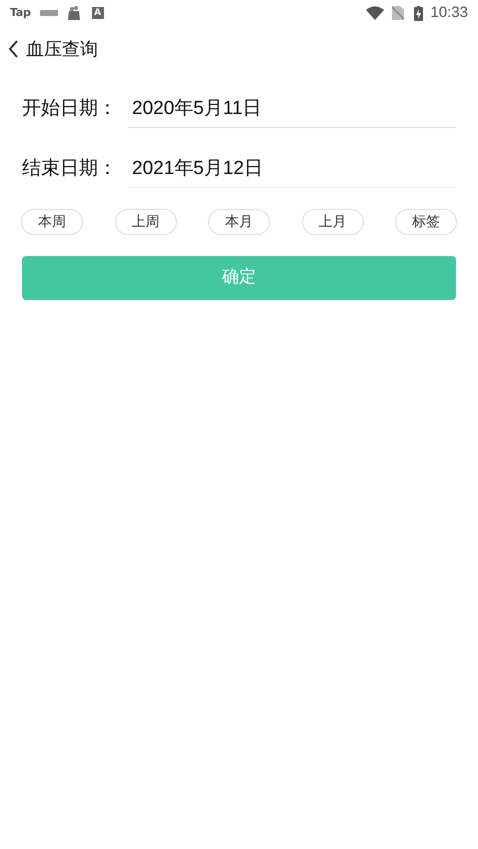 This screenshot has height=849, width=478. I want to click on date-field: 2021年5月12日, so click(292, 170).